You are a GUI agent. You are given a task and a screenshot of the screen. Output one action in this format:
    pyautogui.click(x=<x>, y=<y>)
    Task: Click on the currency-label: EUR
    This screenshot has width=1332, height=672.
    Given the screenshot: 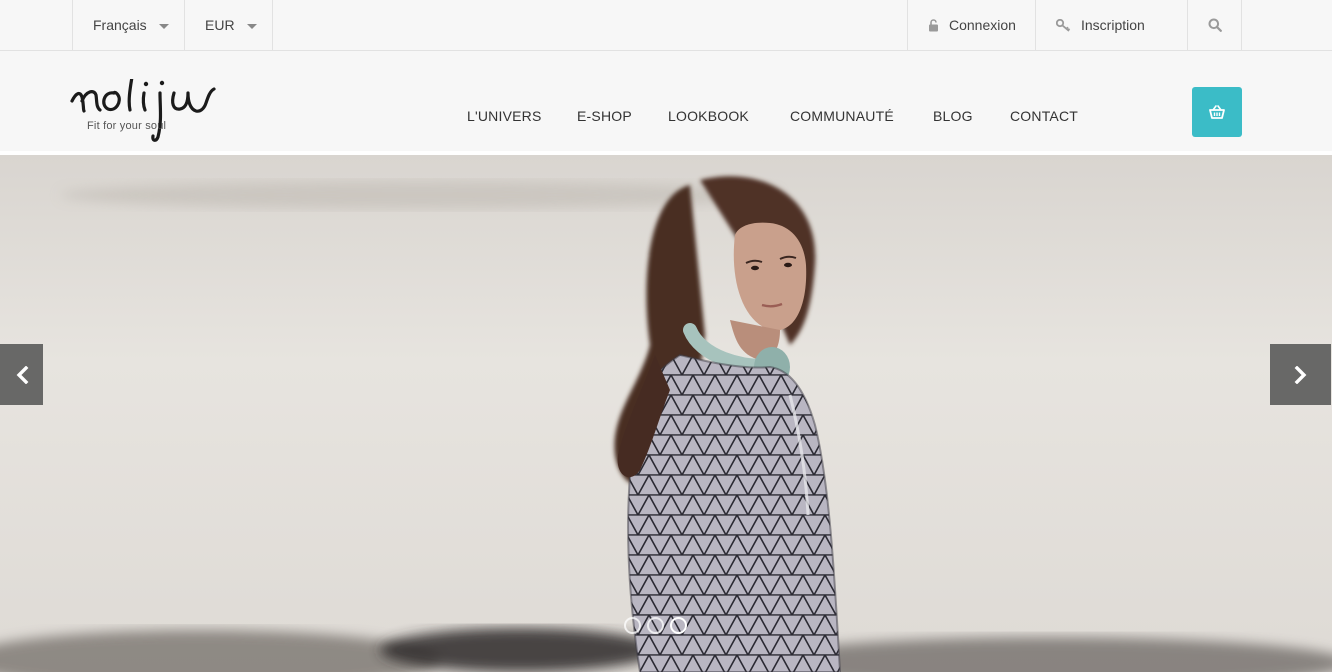 What is the action you would take?
    pyautogui.click(x=220, y=25)
    